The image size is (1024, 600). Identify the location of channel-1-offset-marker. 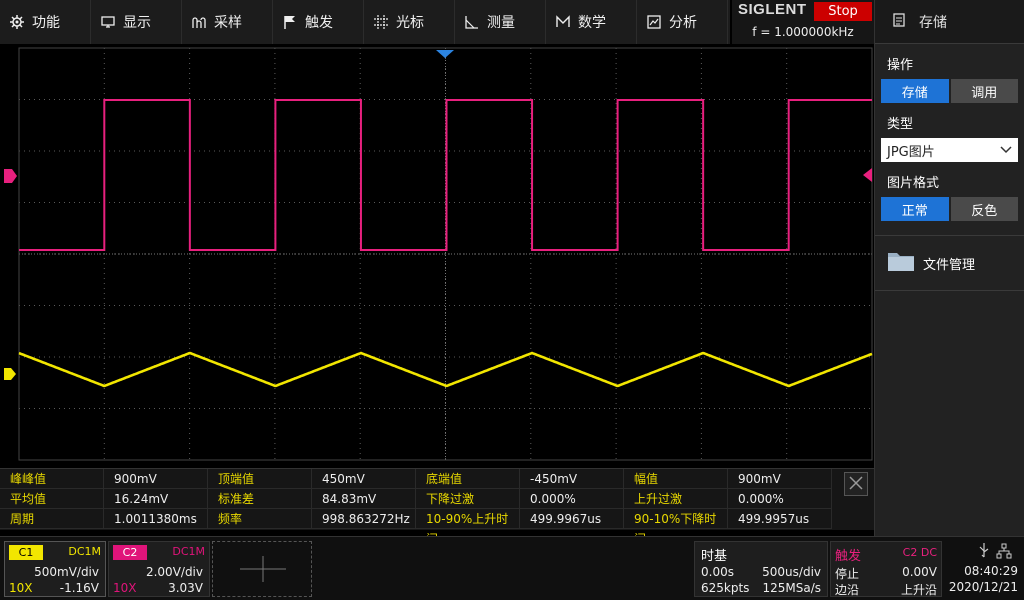
(10, 374).